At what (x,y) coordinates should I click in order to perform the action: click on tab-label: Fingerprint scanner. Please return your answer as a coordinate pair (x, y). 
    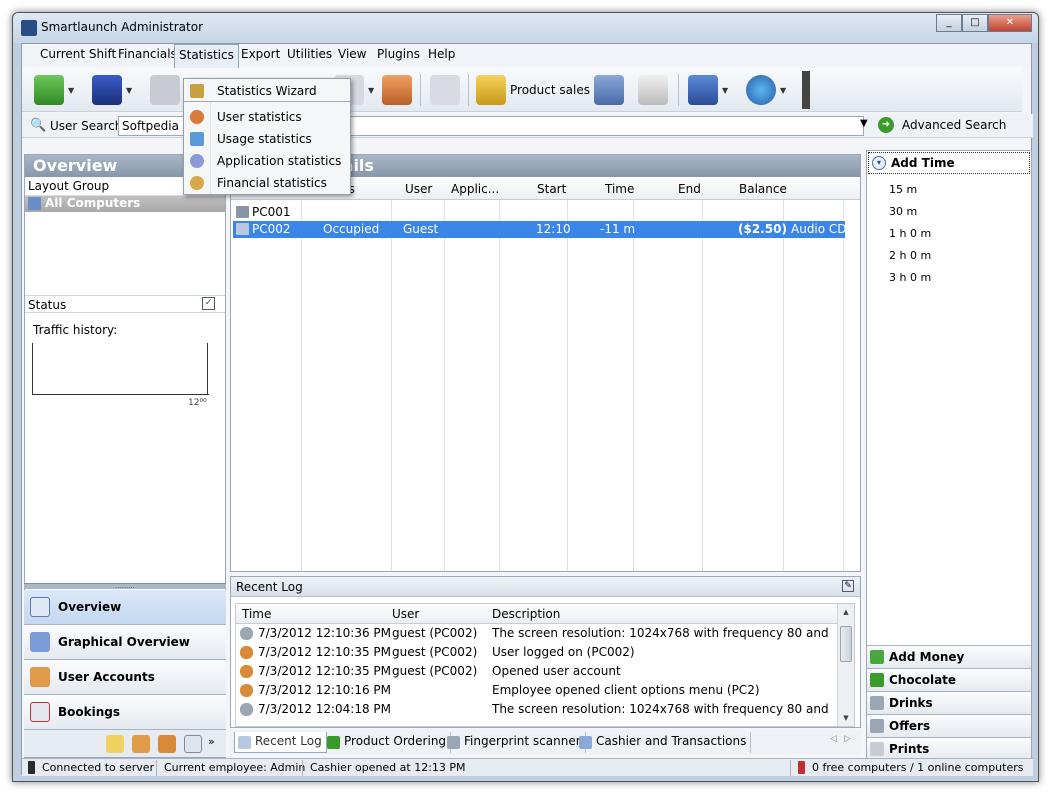
    Looking at the image, I should click on (522, 741).